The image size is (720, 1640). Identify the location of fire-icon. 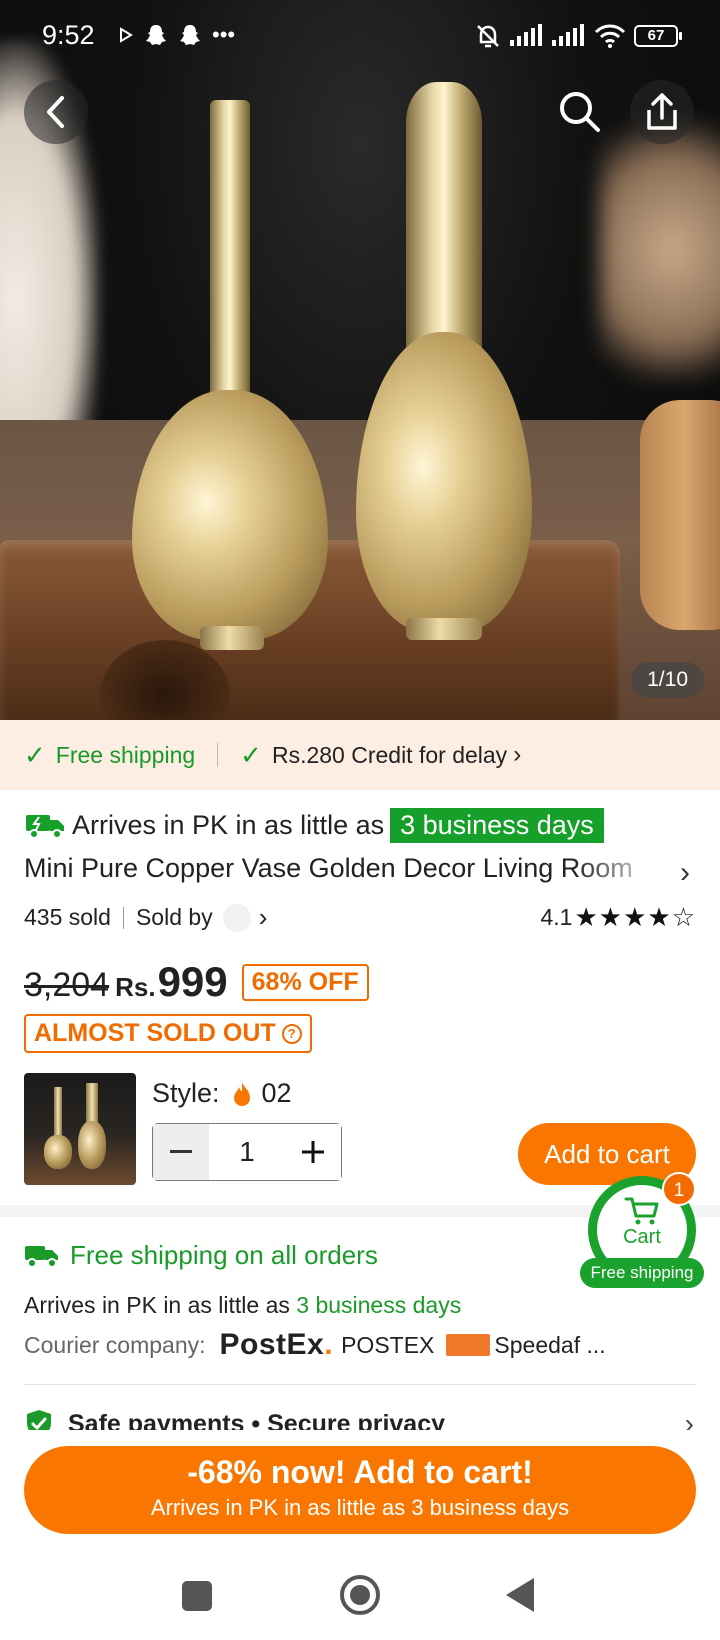
(241, 1093).